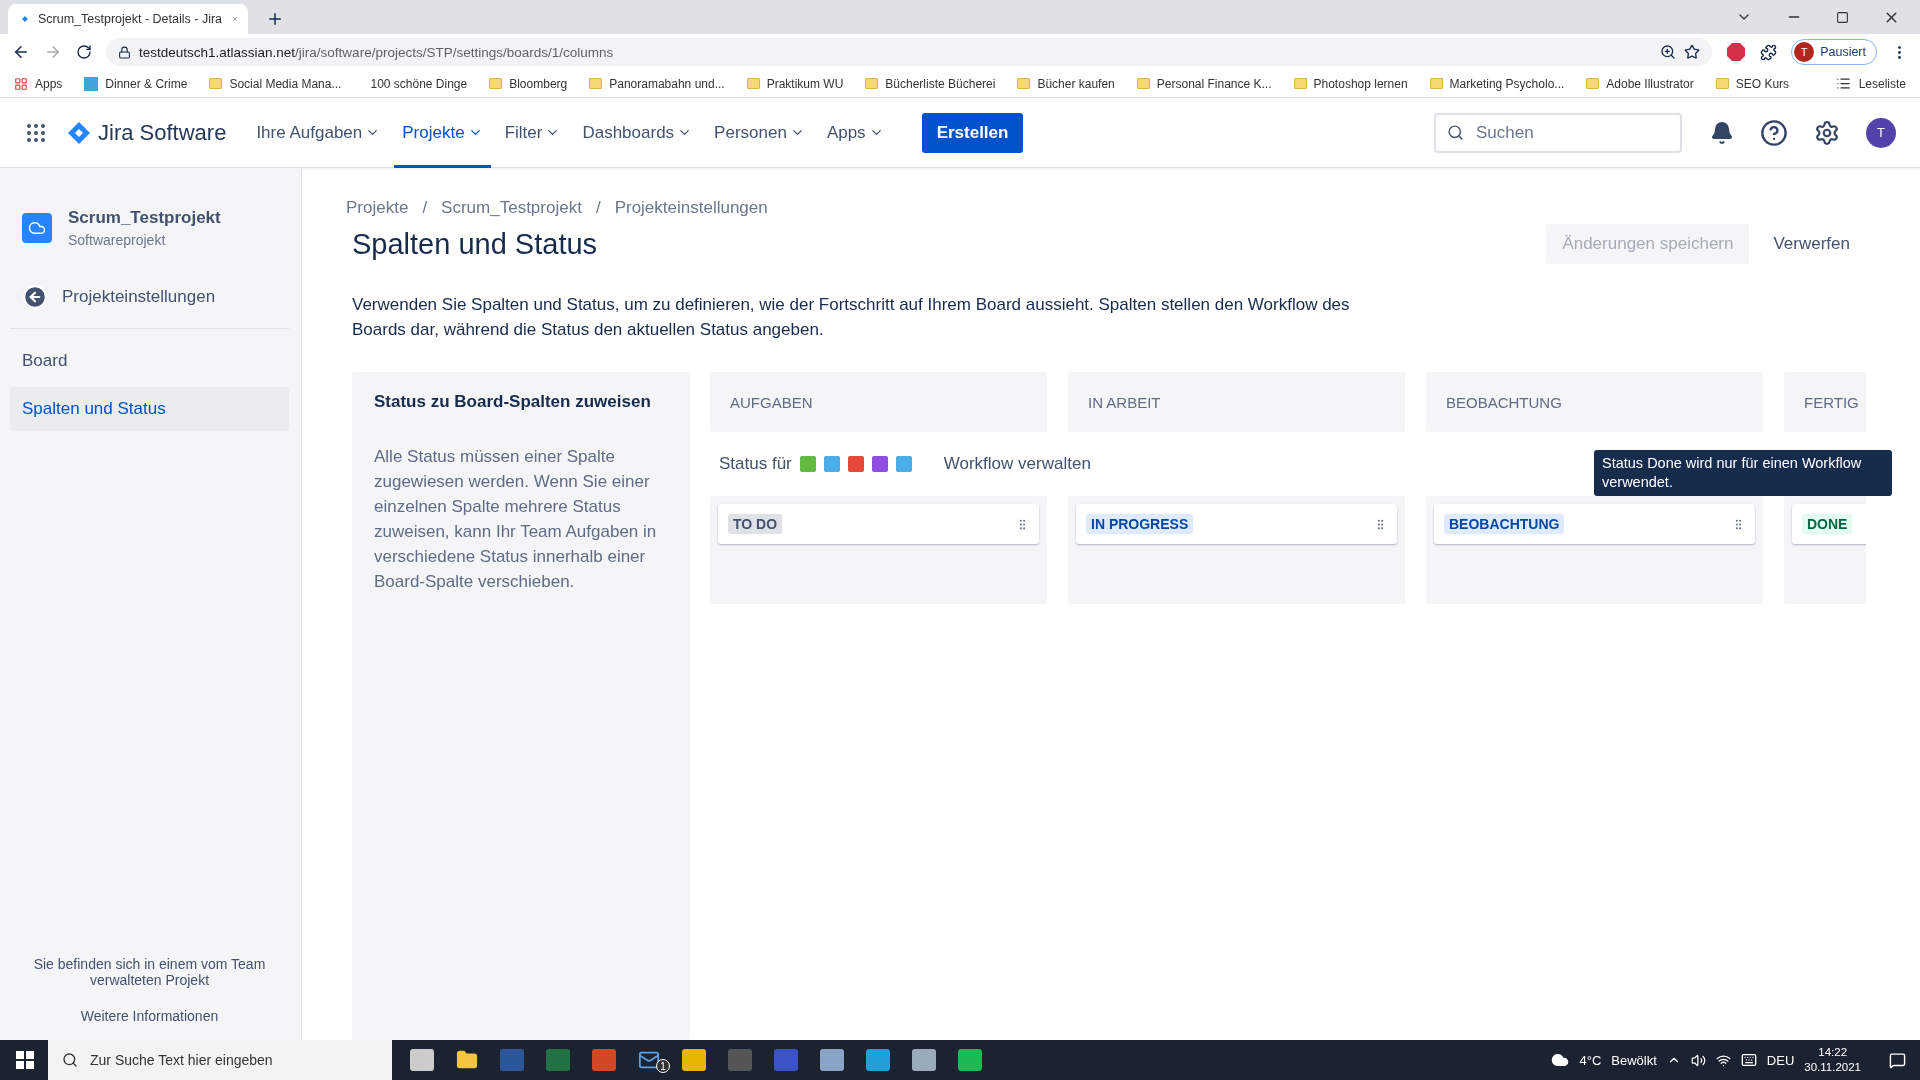 This screenshot has height=1080, width=1920. Describe the element at coordinates (878, 402) in the screenshot. I see `column-header: AUFGABEN` at that location.